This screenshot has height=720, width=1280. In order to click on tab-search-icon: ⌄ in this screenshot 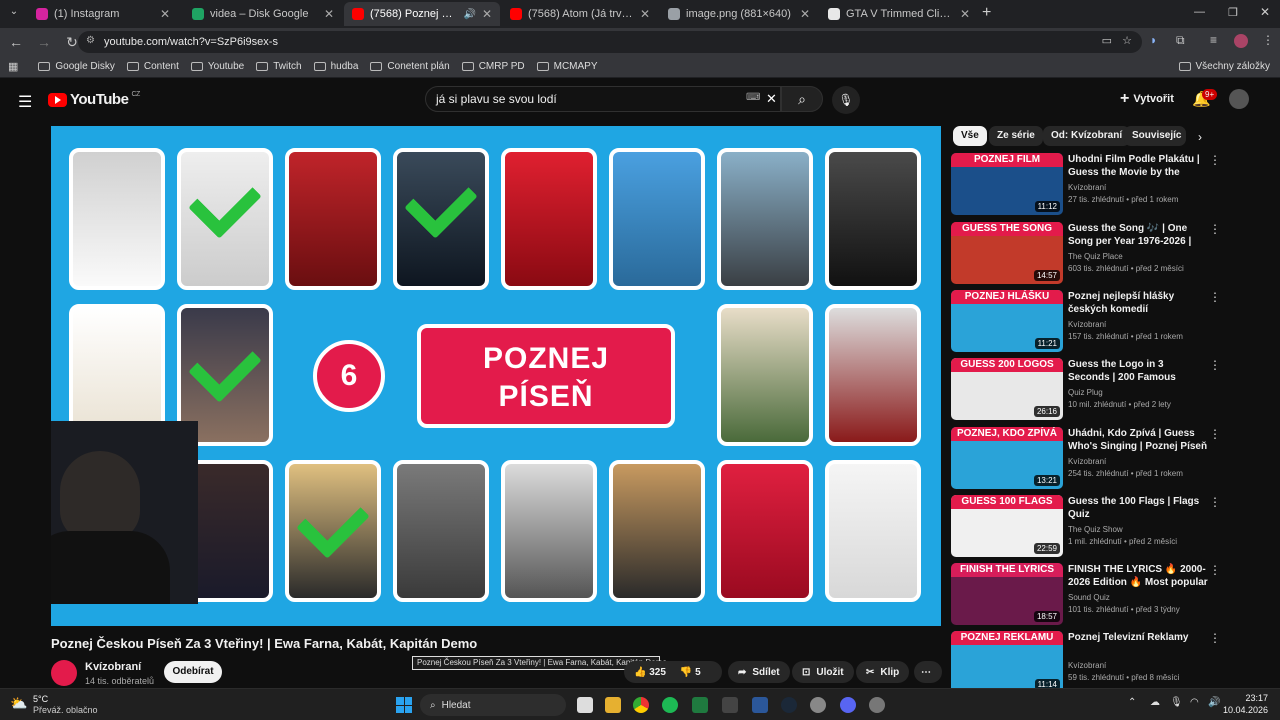, I will do `click(14, 14)`.